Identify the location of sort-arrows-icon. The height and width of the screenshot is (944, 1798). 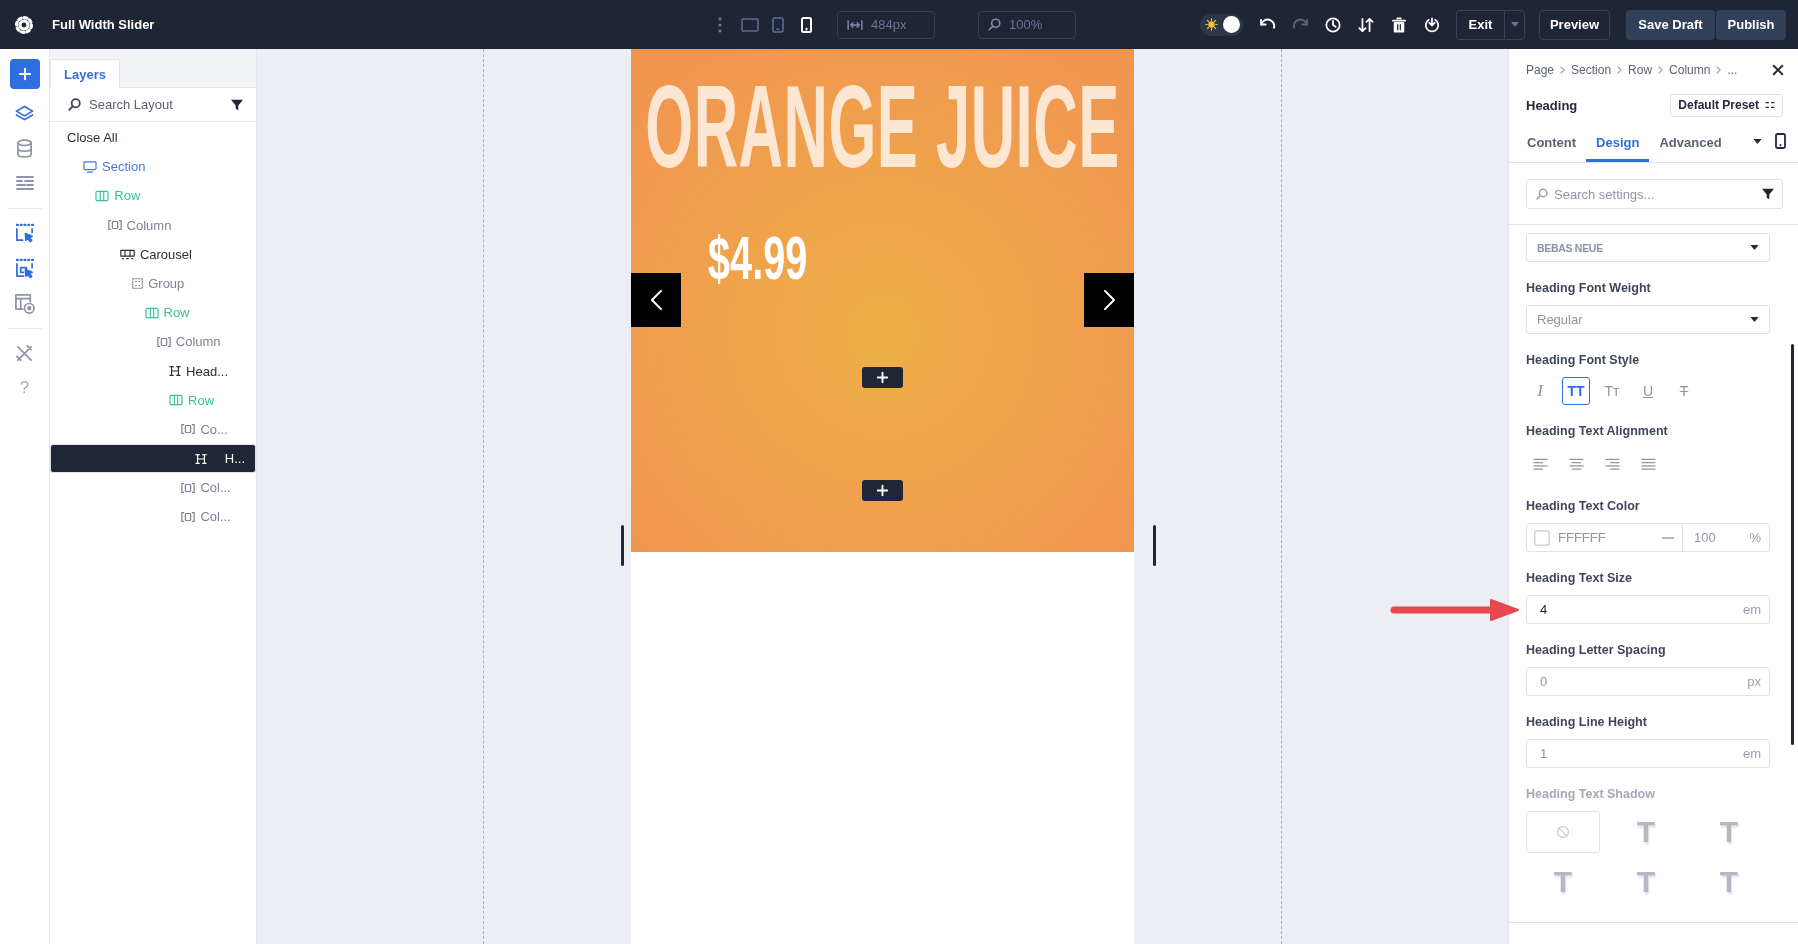
(1366, 24).